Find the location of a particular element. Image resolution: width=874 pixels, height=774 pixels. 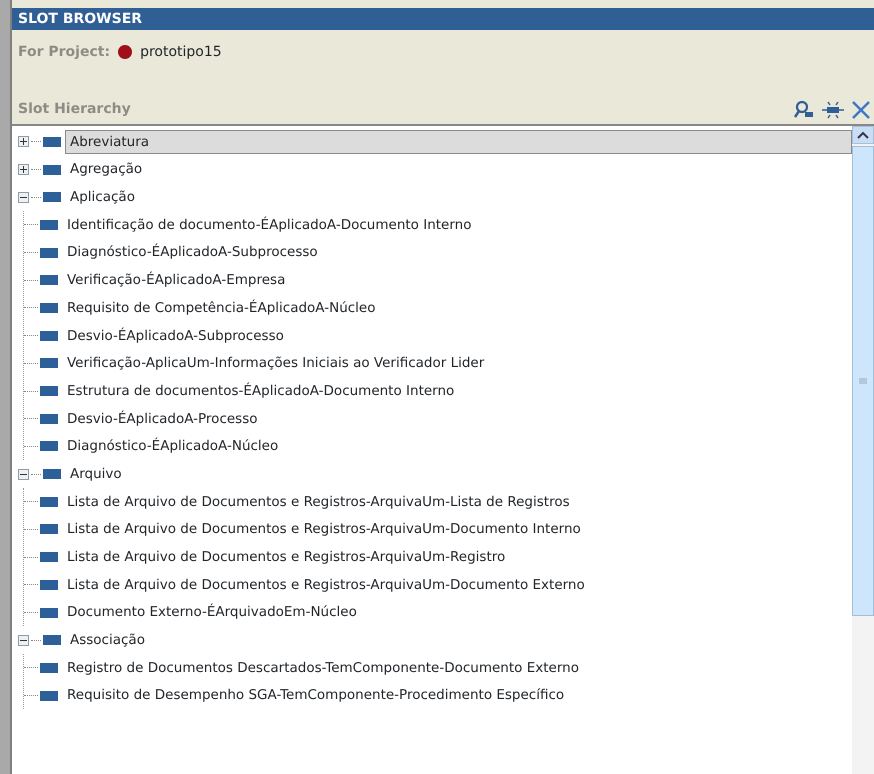

tree-item: Verificação-AplicaUm-Informações Iniciais ao Verificador Lider is located at coordinates (276, 363).